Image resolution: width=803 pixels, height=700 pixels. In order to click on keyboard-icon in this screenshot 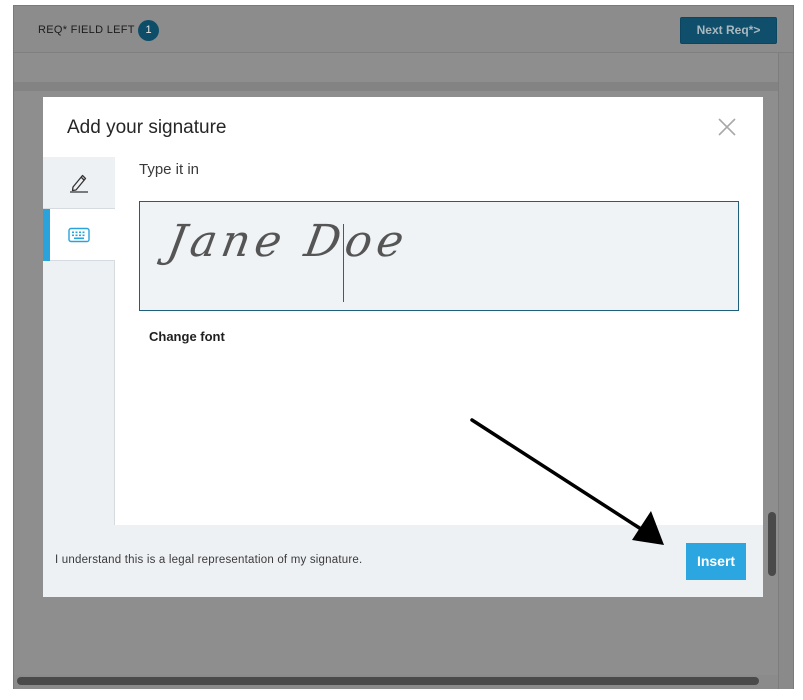, I will do `click(79, 235)`.